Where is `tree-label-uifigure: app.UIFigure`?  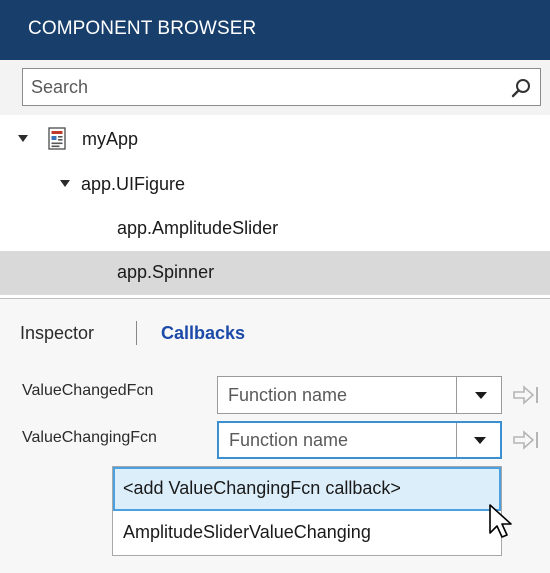
tree-label-uifigure: app.UIFigure is located at coordinates (133, 184).